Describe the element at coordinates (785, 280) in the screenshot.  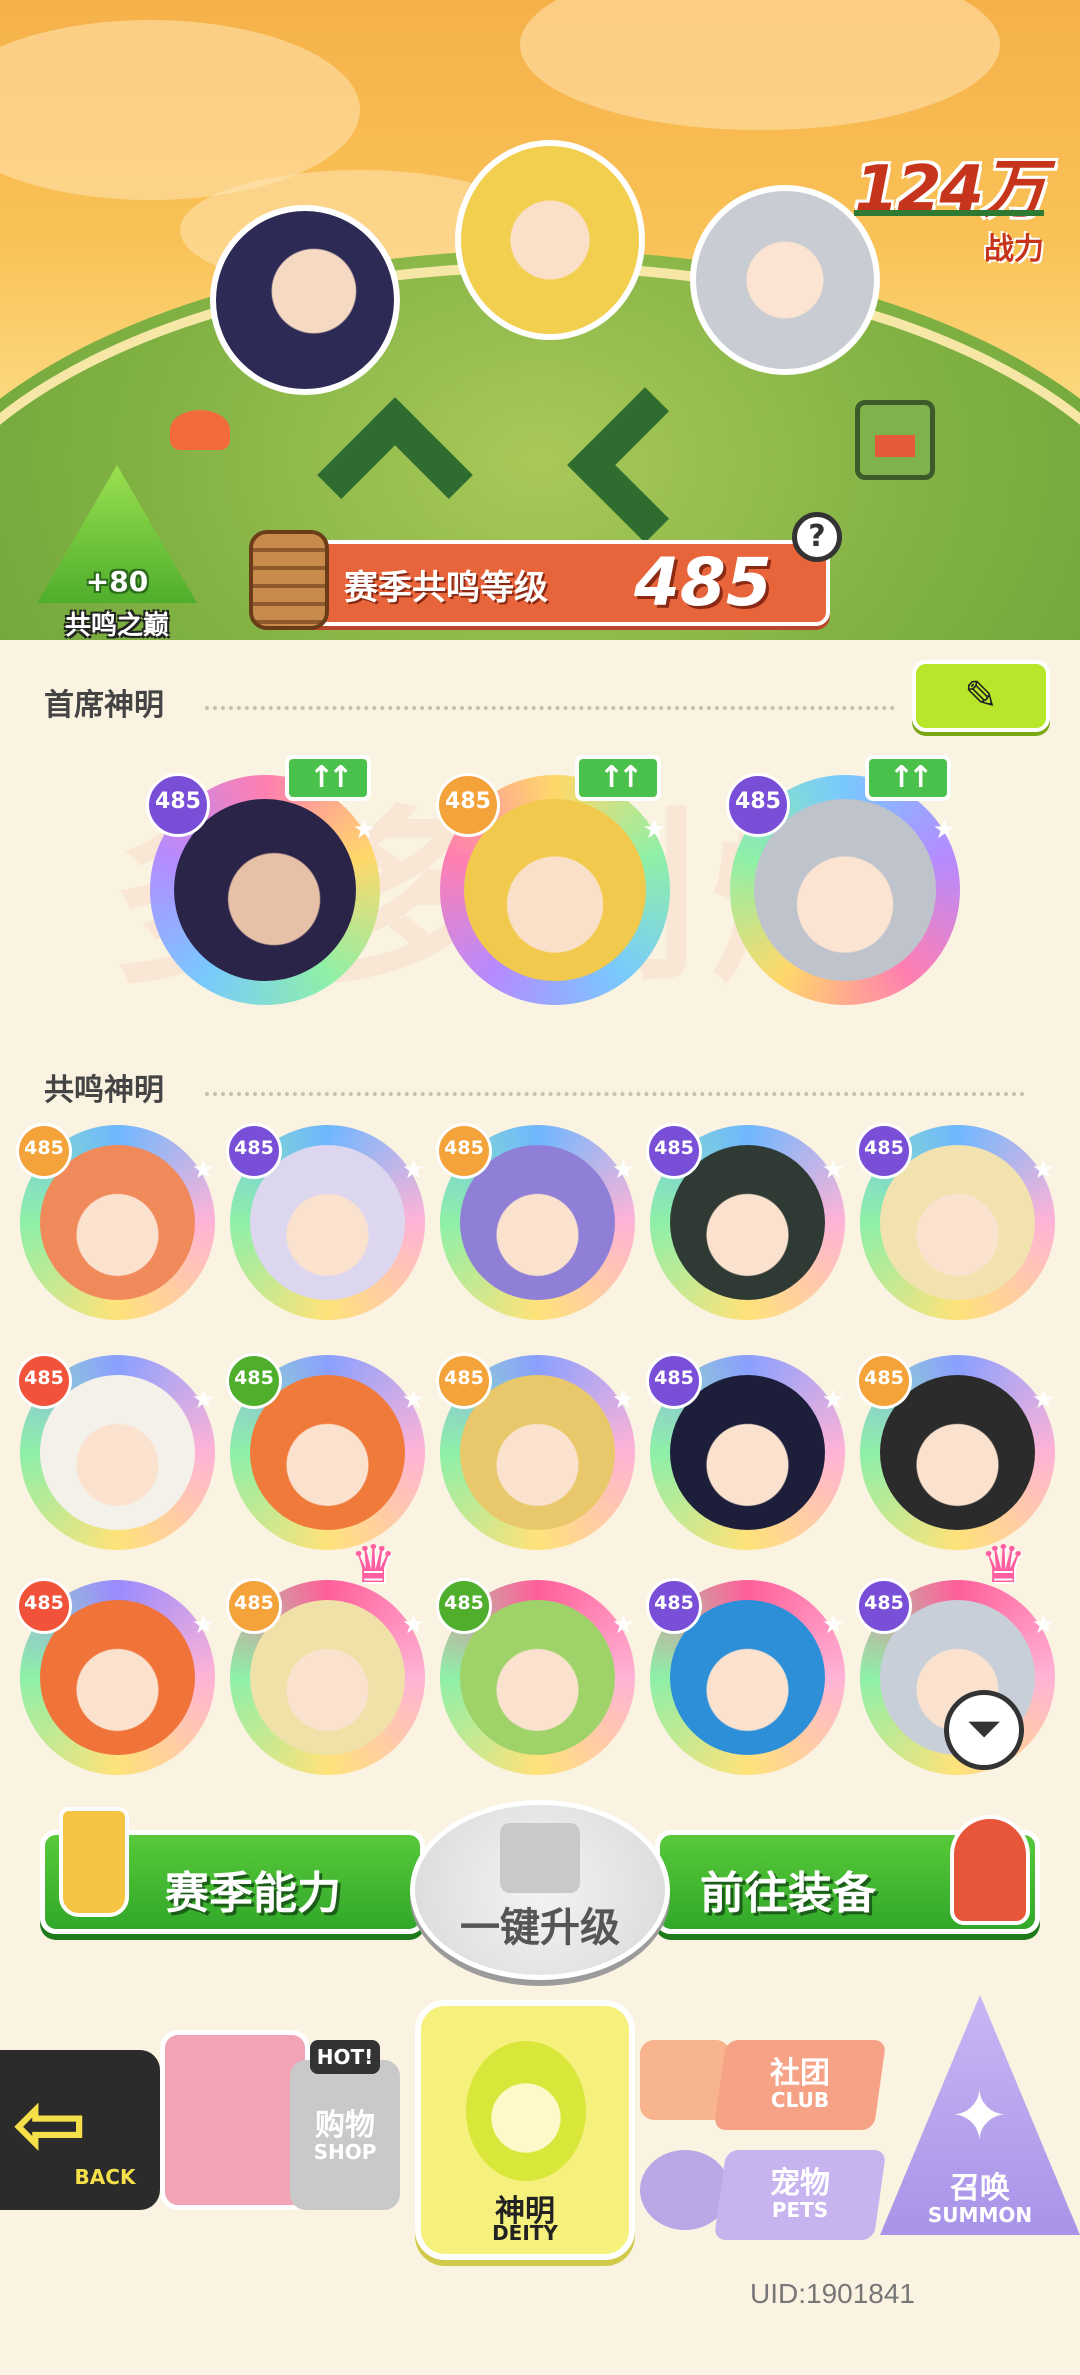
I see `chibi-silver-haired-deity` at that location.